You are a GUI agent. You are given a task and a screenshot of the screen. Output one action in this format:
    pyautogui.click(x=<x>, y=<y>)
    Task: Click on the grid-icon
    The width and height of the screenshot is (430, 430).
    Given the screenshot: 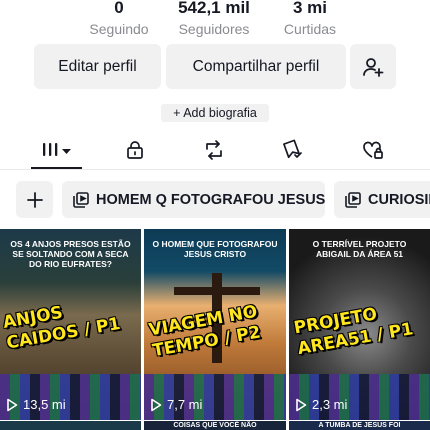 What is the action you would take?
    pyautogui.click(x=57, y=150)
    